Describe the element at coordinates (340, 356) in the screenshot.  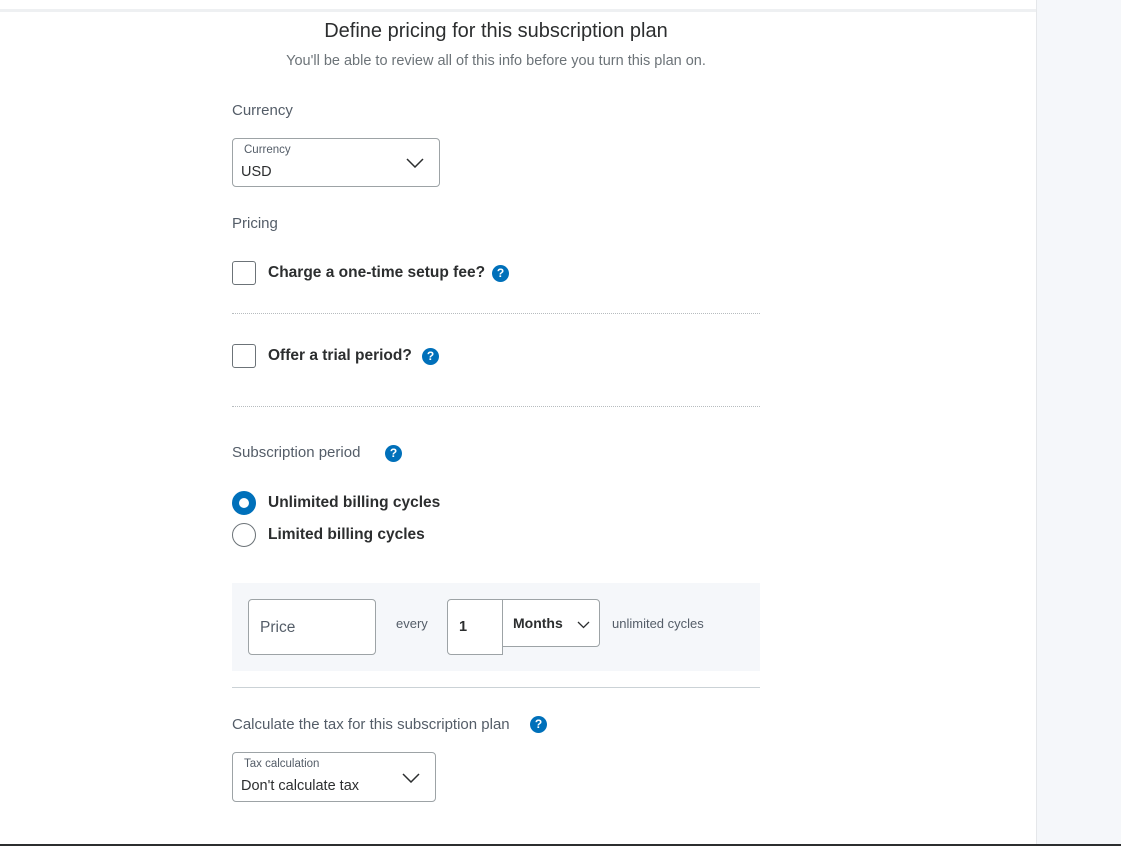
I see `trial-period-label: Offer a trial period?` at that location.